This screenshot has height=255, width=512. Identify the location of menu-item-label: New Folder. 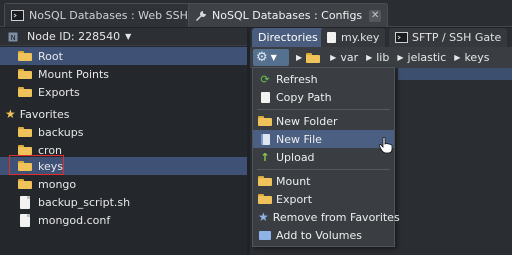
(307, 121).